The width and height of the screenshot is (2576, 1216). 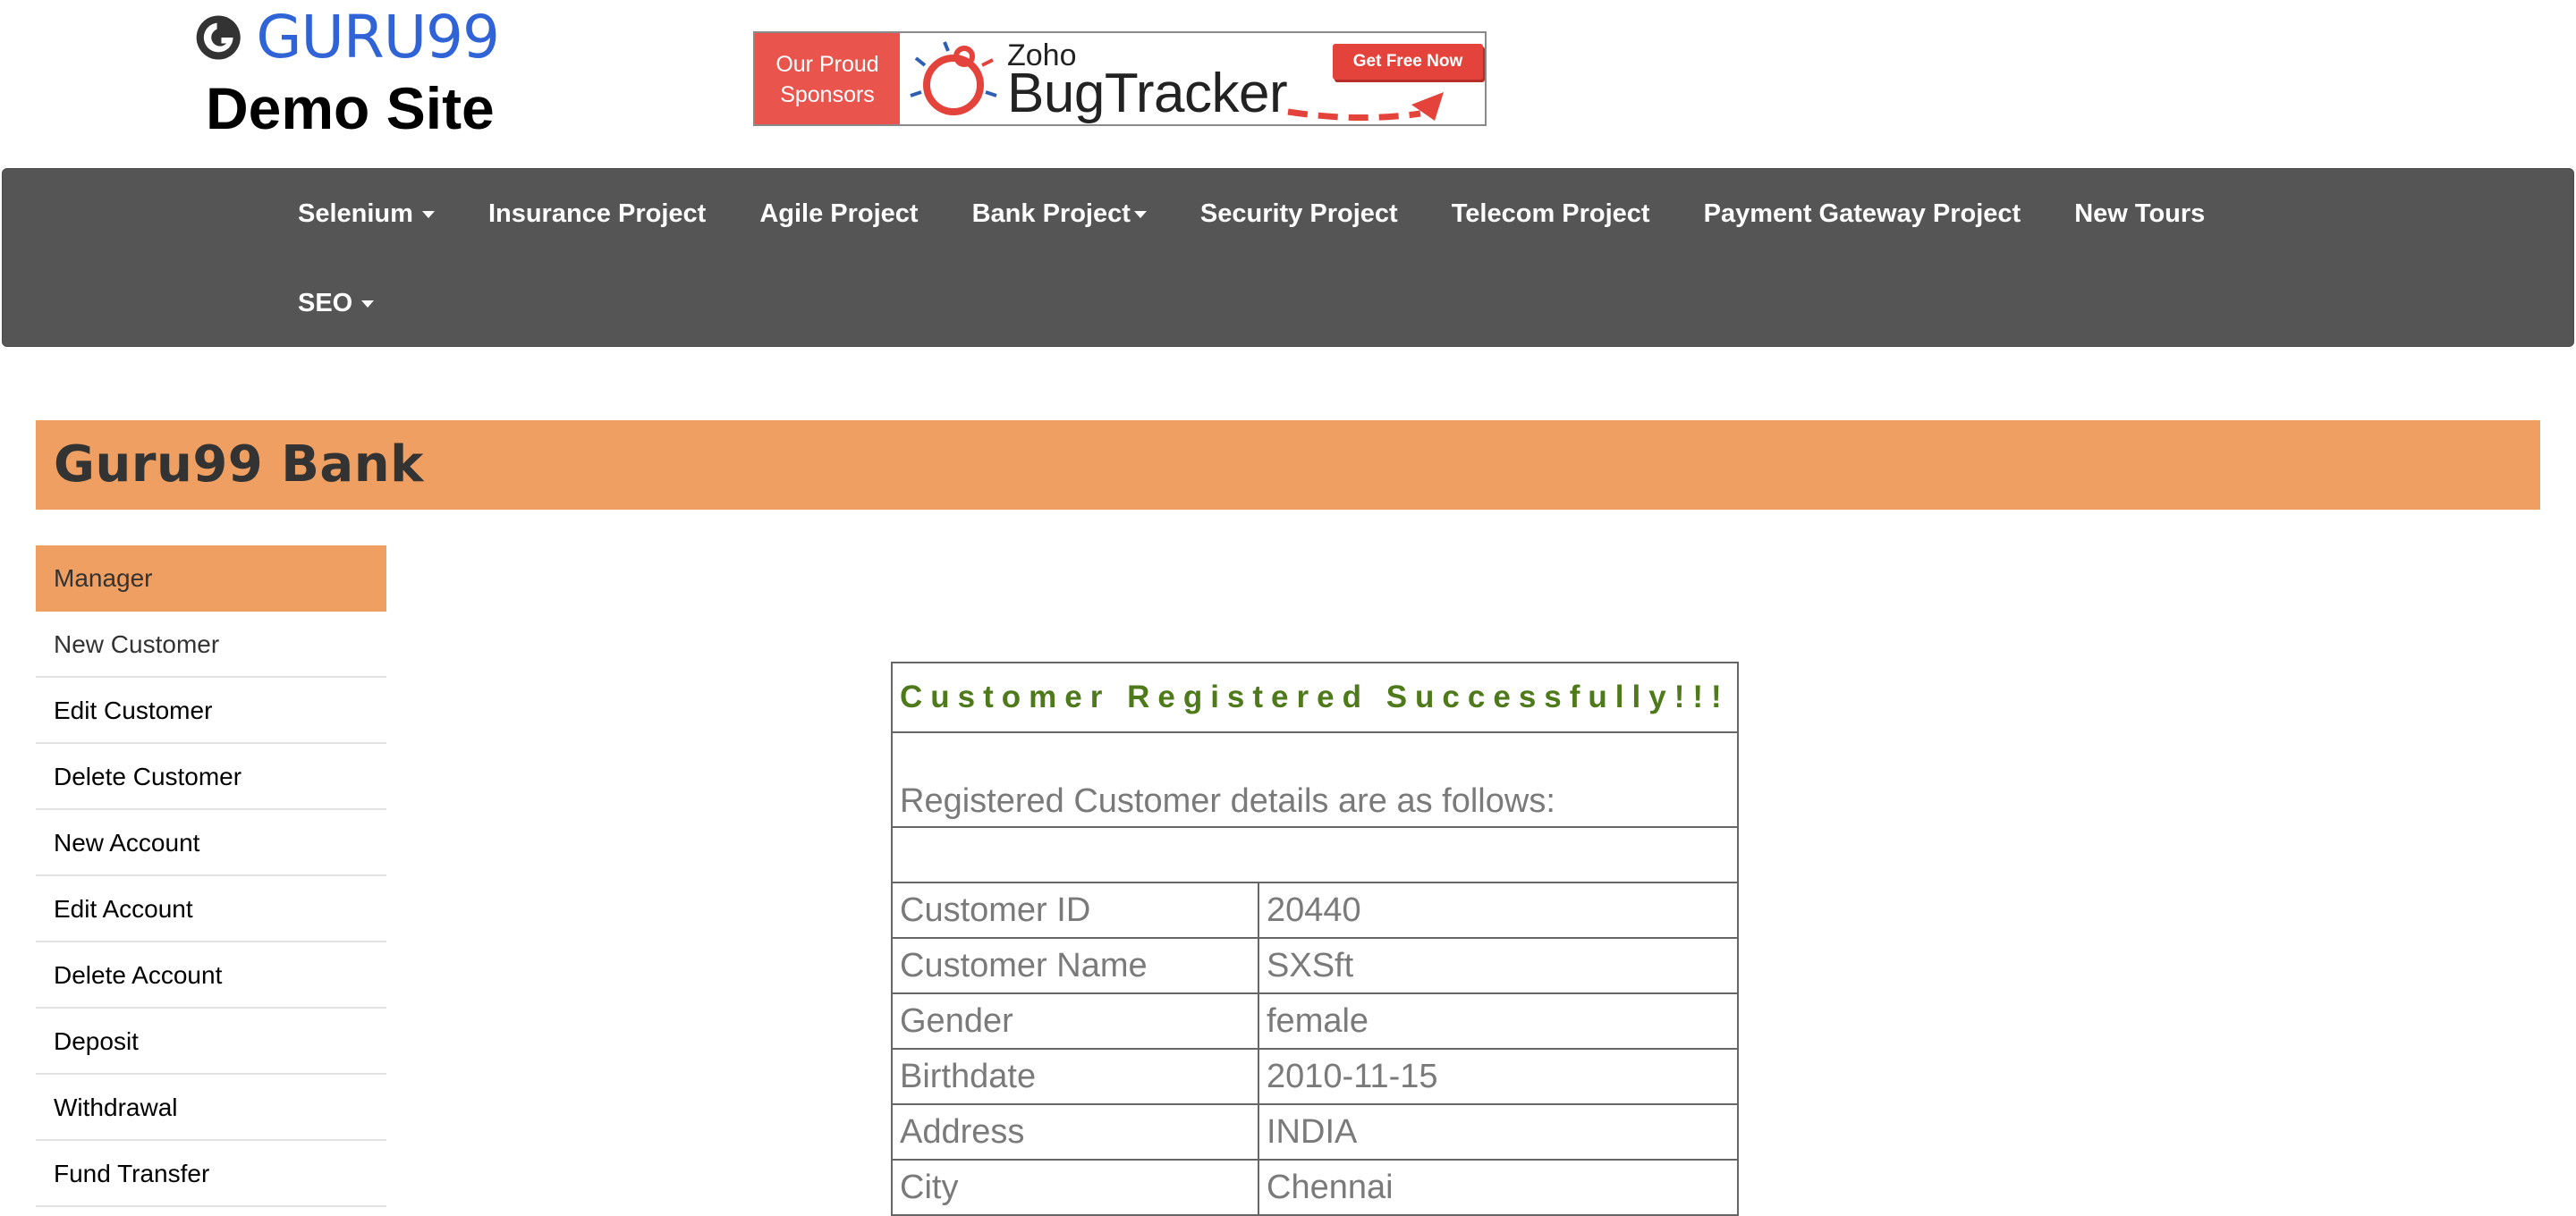 I want to click on table-row: Birthdate 2010-11-15, so click(x=1315, y=1076).